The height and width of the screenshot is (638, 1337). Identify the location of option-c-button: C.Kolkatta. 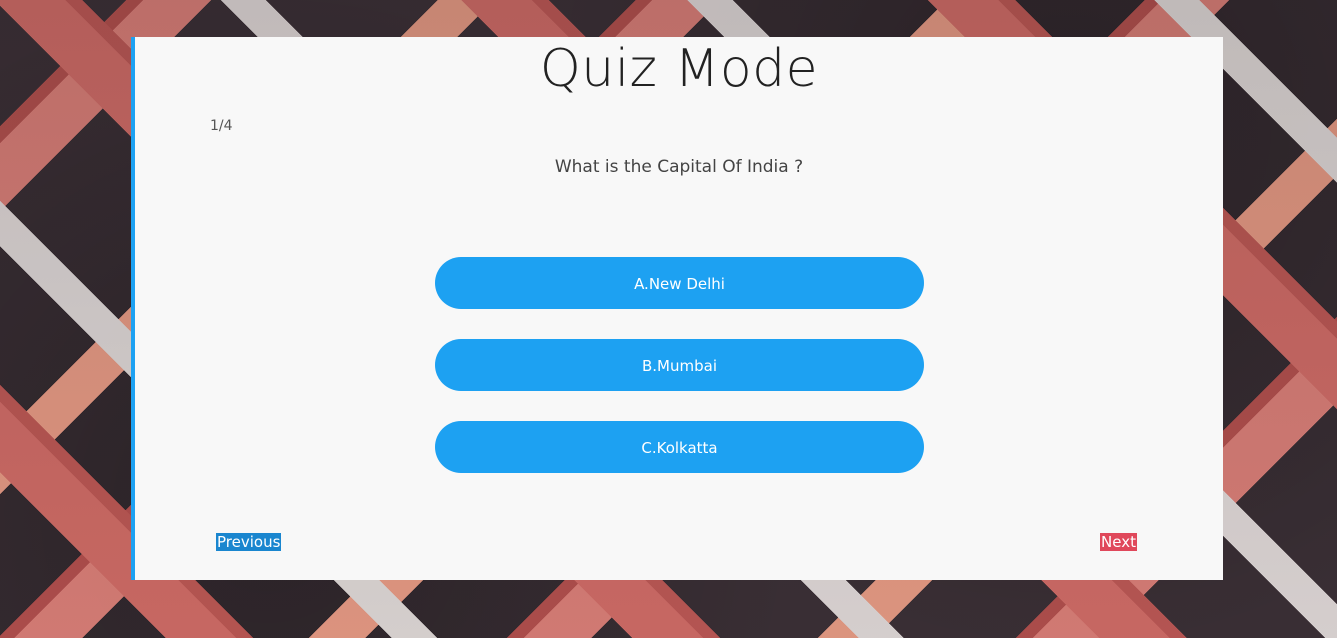
(679, 447).